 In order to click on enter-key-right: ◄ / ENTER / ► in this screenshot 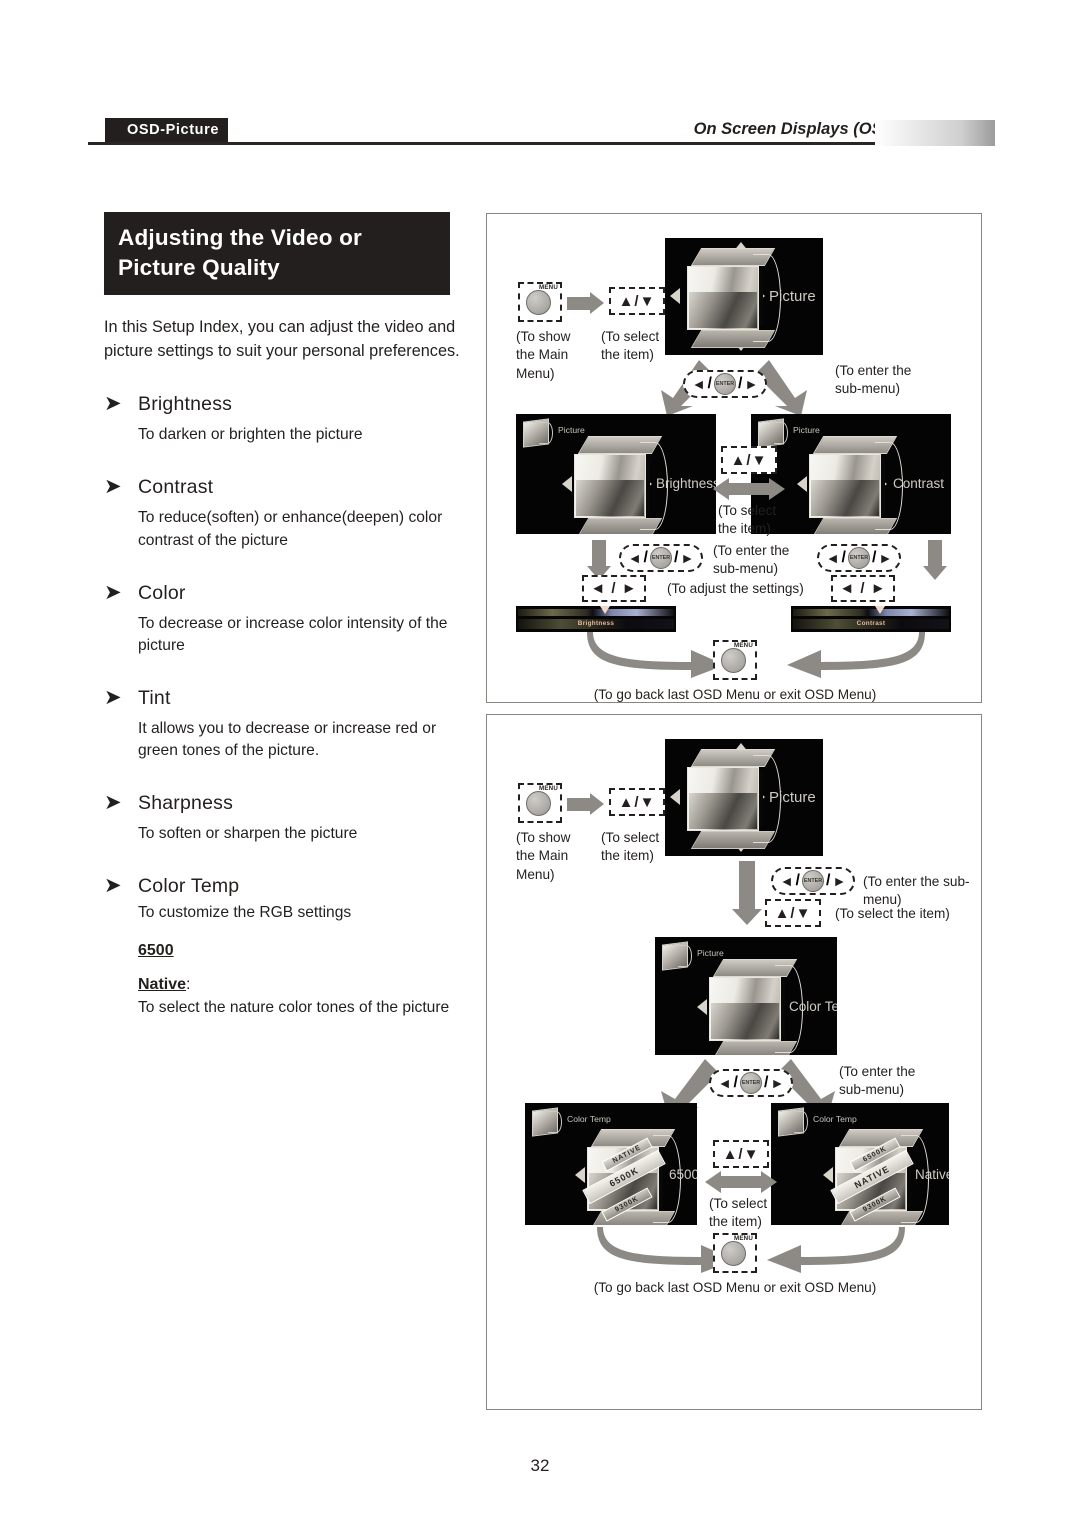, I will do `click(859, 558)`.